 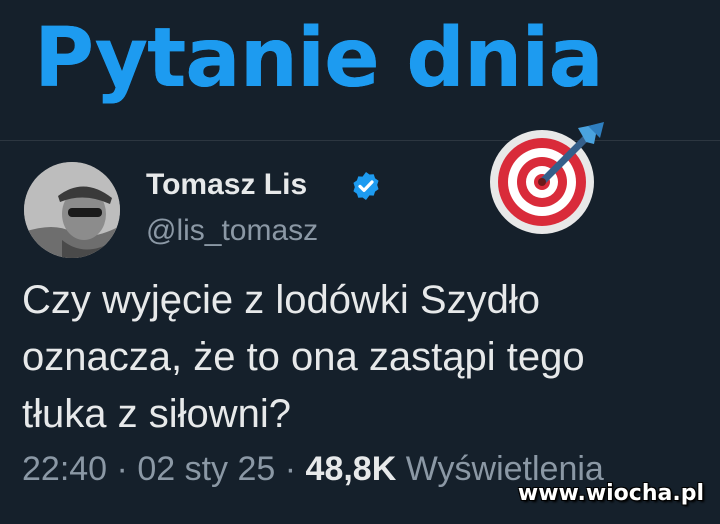 I want to click on avatar, so click(x=72, y=210).